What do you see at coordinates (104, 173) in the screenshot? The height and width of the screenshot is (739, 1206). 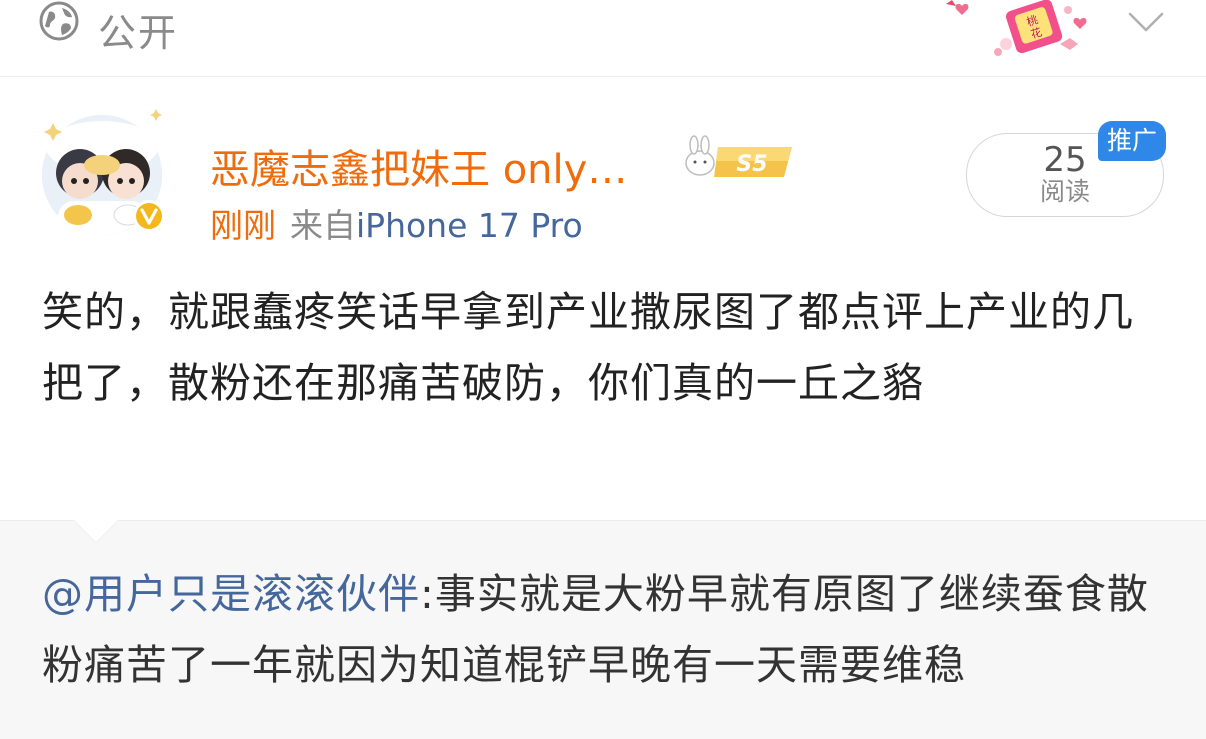 I see `avatar` at bounding box center [104, 173].